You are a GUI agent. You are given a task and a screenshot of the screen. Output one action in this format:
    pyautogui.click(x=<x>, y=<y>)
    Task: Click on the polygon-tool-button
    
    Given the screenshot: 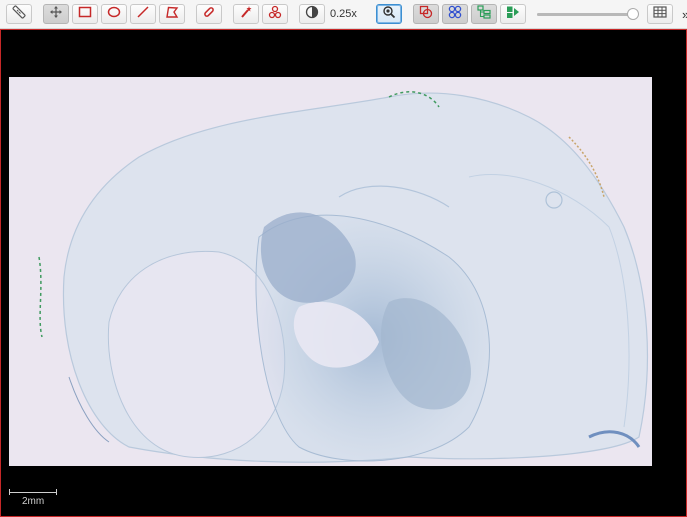 What is the action you would take?
    pyautogui.click(x=172, y=14)
    